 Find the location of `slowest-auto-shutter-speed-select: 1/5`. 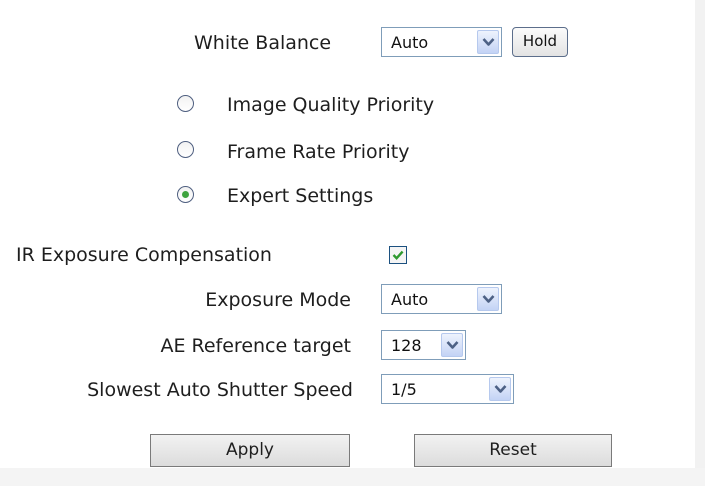

slowest-auto-shutter-speed-select: 1/5 is located at coordinates (447, 389).